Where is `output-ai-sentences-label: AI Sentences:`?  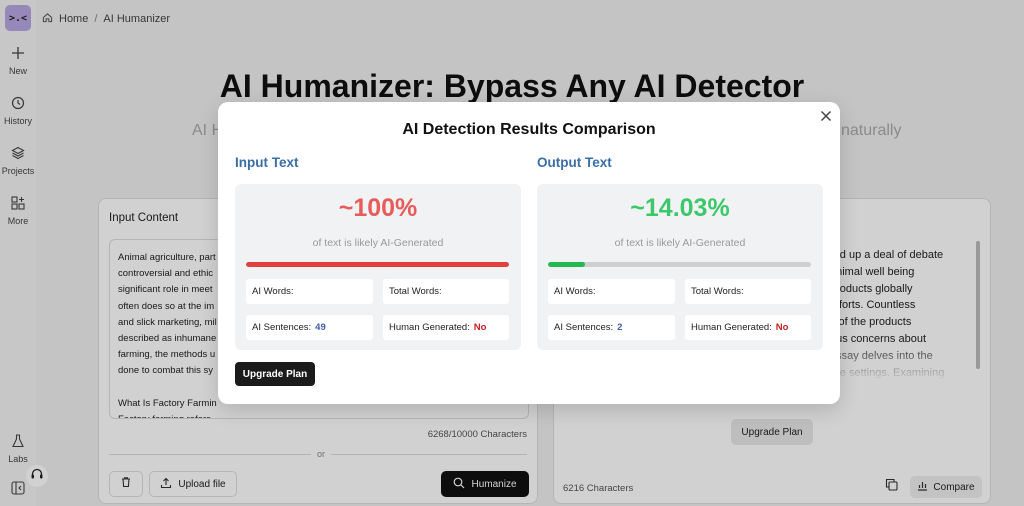 output-ai-sentences-label: AI Sentences: is located at coordinates (584, 327).